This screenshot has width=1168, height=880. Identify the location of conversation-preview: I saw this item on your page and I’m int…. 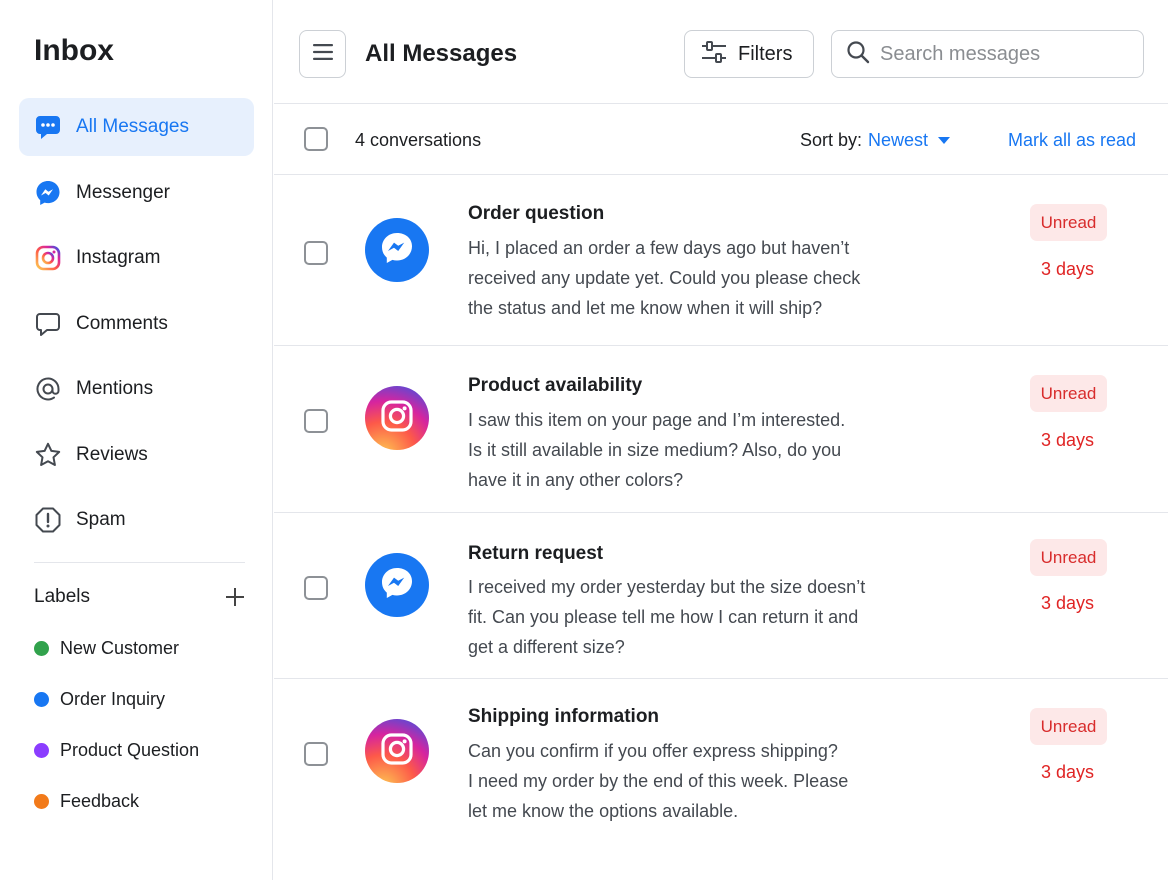
(688, 450).